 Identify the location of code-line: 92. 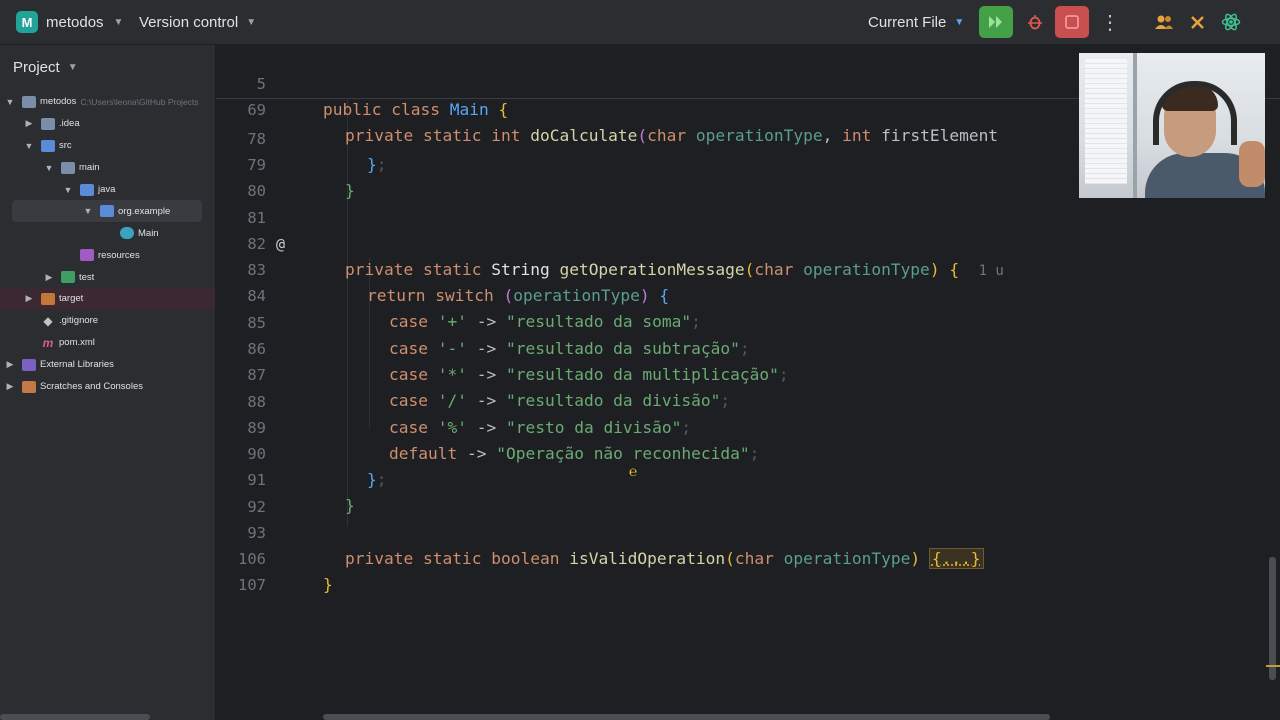
(742, 492).